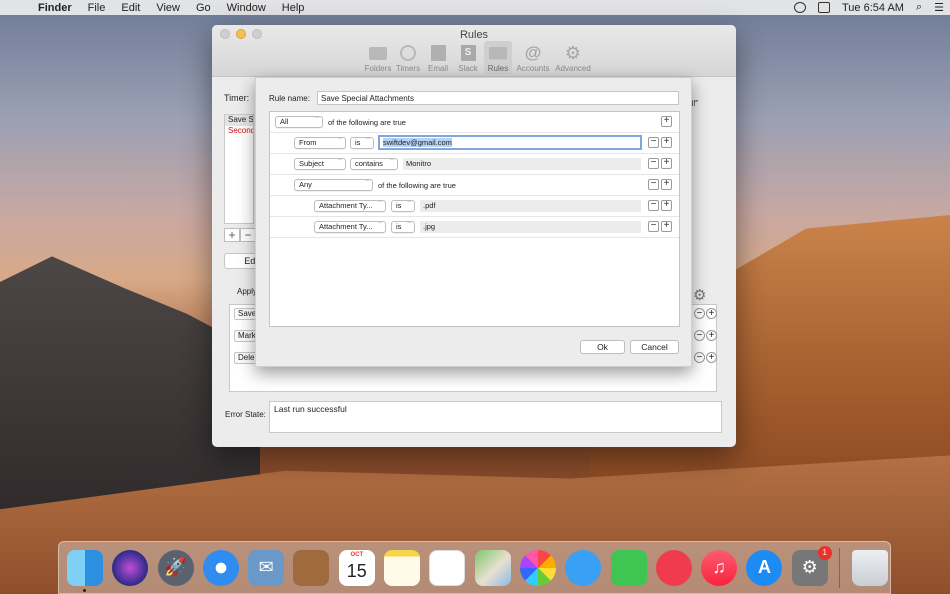 The image size is (950, 594). What do you see at coordinates (247, 291) in the screenshot?
I see `apply-label: Apply` at bounding box center [247, 291].